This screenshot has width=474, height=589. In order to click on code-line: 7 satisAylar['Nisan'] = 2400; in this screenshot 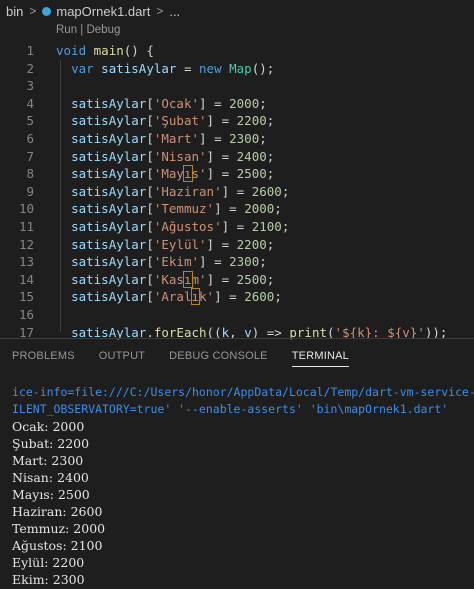, I will do `click(237, 157)`.